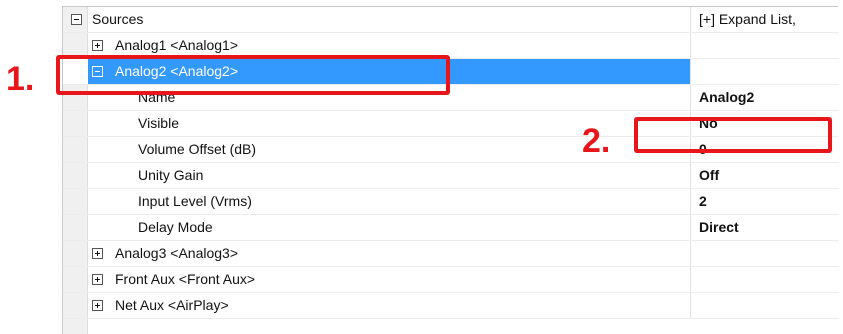 This screenshot has width=843, height=334. Describe the element at coordinates (20, 79) in the screenshot. I see `callout-label-1: 1.` at that location.